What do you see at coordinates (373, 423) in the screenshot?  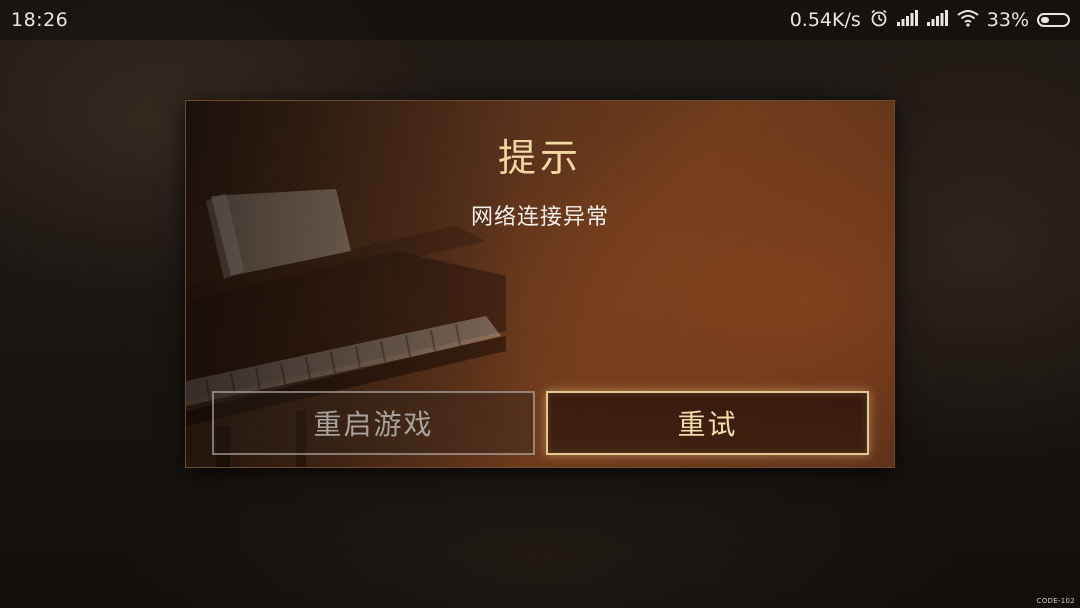 I see `restart-game-button: 重启游戏` at bounding box center [373, 423].